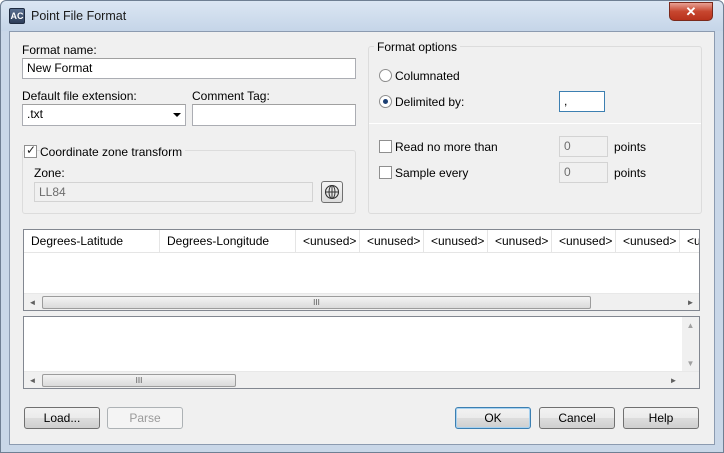 This screenshot has width=724, height=453. What do you see at coordinates (49, 173) in the screenshot?
I see `zone-label: Zone:` at bounding box center [49, 173].